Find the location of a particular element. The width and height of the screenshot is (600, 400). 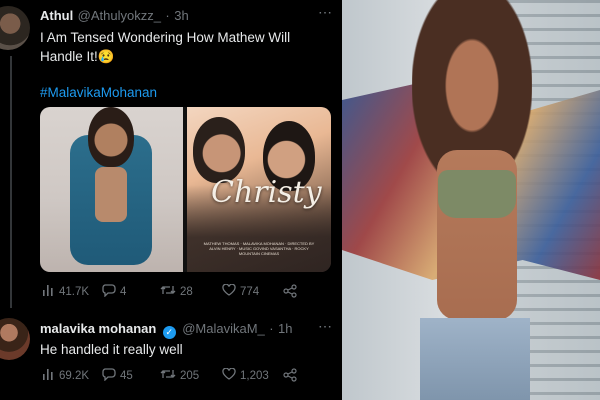

tweet-header: Athul @Athulyokzz_ · 3h is located at coordinates (114, 16).